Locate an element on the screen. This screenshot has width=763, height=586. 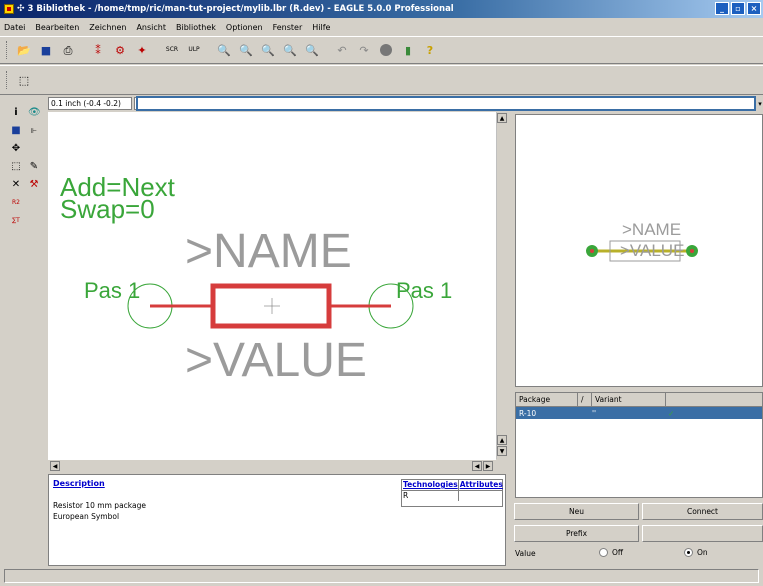
scroll-up-arrow: ▲ is located at coordinates (502, 118).